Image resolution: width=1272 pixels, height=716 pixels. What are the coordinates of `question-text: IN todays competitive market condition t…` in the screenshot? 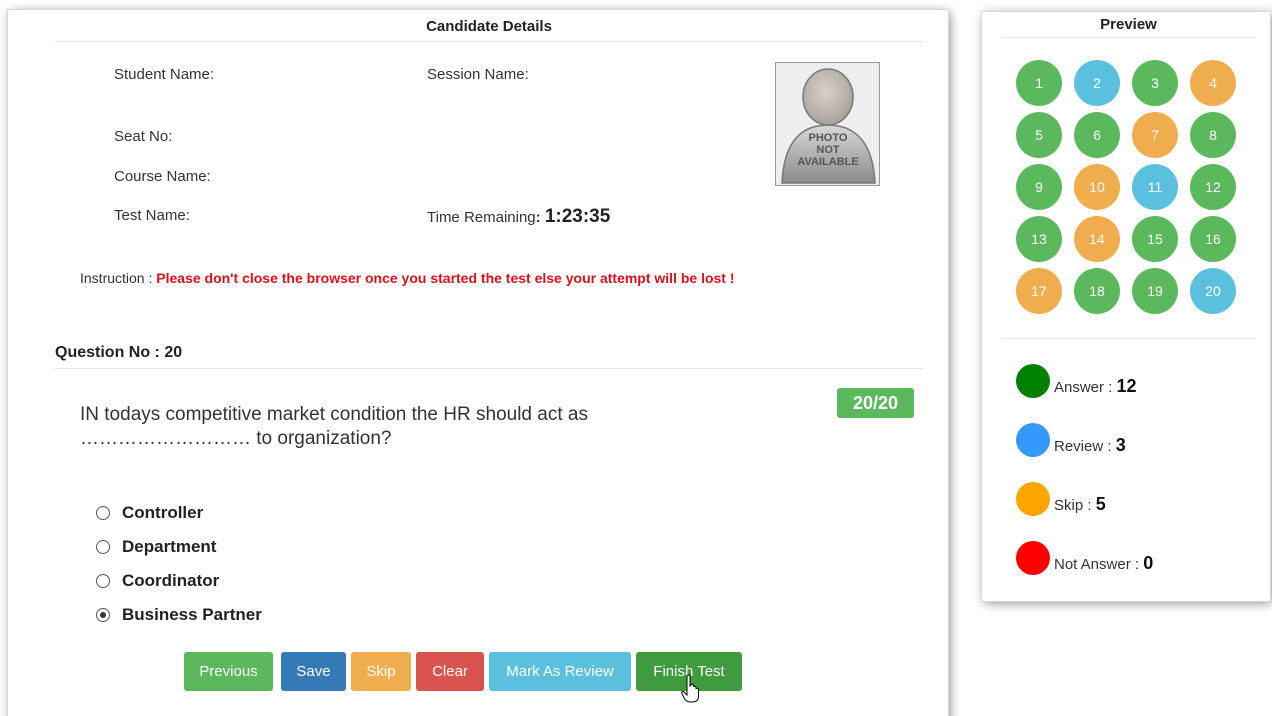 It's located at (380, 427).